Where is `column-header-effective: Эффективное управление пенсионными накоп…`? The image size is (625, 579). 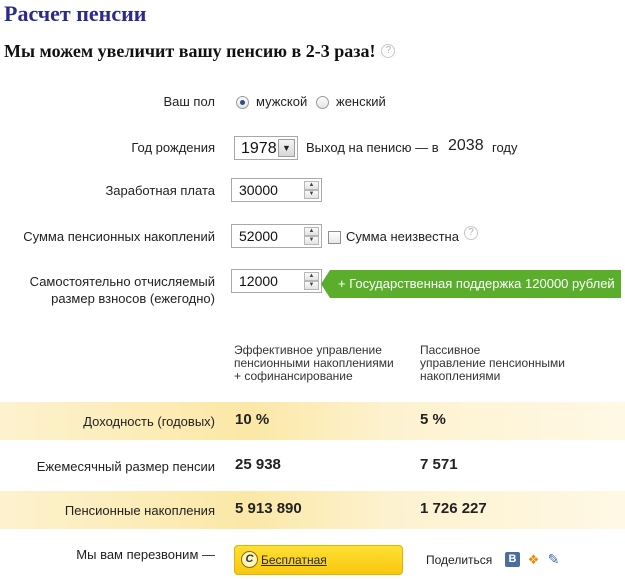 column-header-effective: Эффективное управление пенсионными накоп… is located at coordinates (324, 363).